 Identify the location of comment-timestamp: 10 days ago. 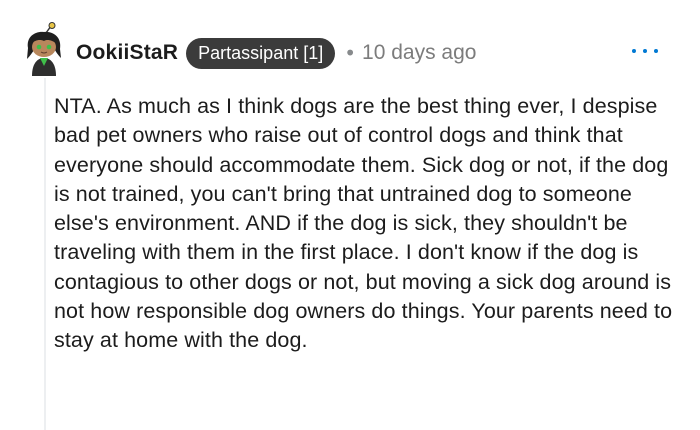
(419, 53).